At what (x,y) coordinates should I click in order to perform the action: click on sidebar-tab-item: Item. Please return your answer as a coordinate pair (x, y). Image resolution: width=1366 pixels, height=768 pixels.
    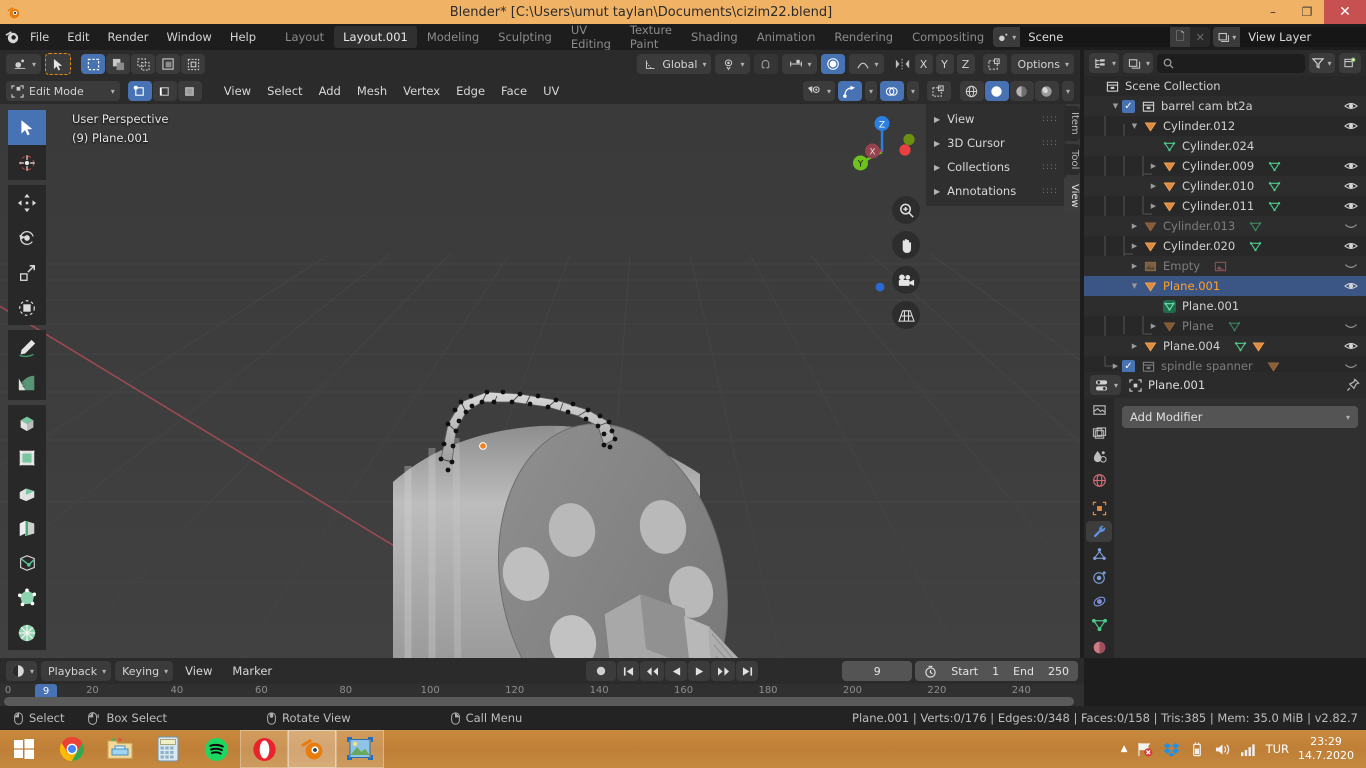
    Looking at the image, I should click on (1072, 123).